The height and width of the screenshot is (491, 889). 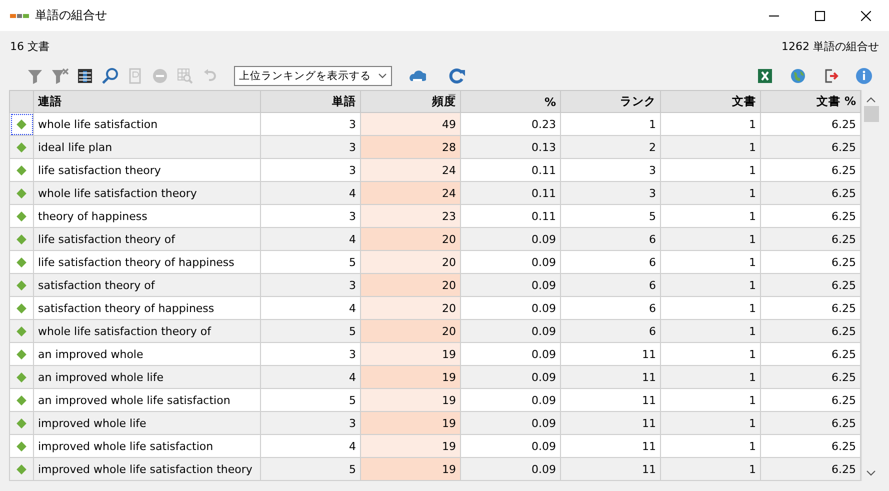 What do you see at coordinates (871, 100) in the screenshot?
I see `scroll-up-icon` at bounding box center [871, 100].